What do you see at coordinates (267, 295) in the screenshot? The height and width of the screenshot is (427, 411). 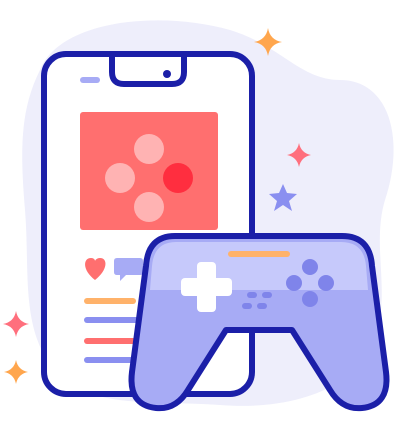 I see `start-button` at bounding box center [267, 295].